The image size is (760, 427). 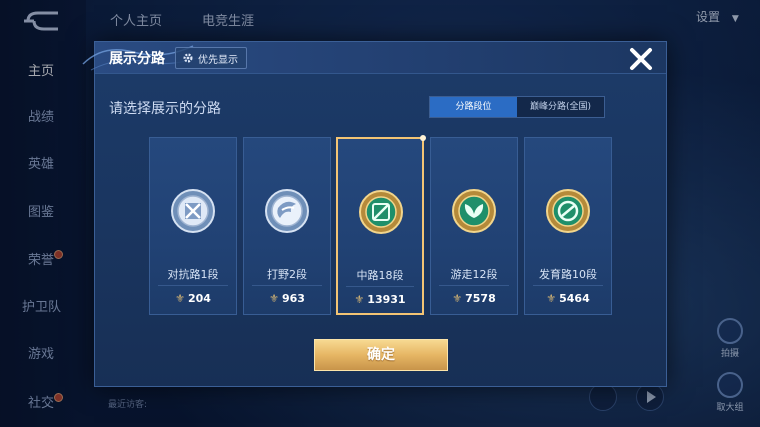 I want to click on lane-score-value: 5464, so click(x=574, y=298).